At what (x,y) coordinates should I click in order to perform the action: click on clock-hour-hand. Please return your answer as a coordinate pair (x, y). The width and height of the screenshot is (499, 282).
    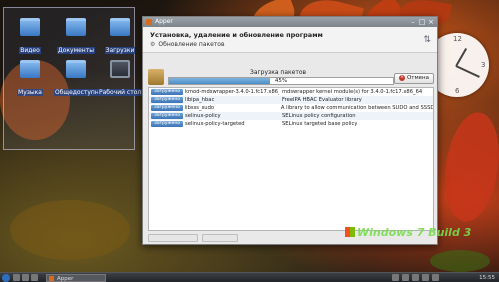
    Looking at the image, I should click on (461, 57).